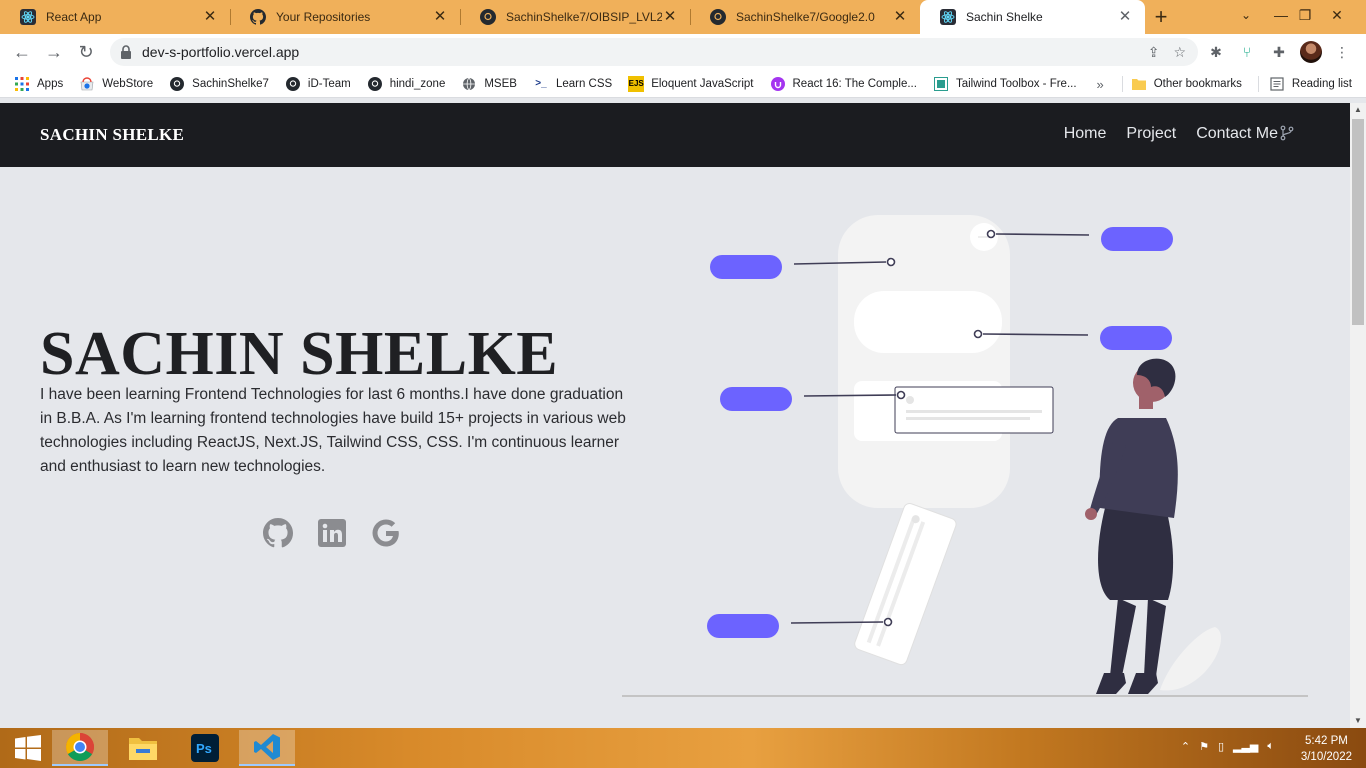  I want to click on scroll-up-icon: ▲, so click(1358, 110).